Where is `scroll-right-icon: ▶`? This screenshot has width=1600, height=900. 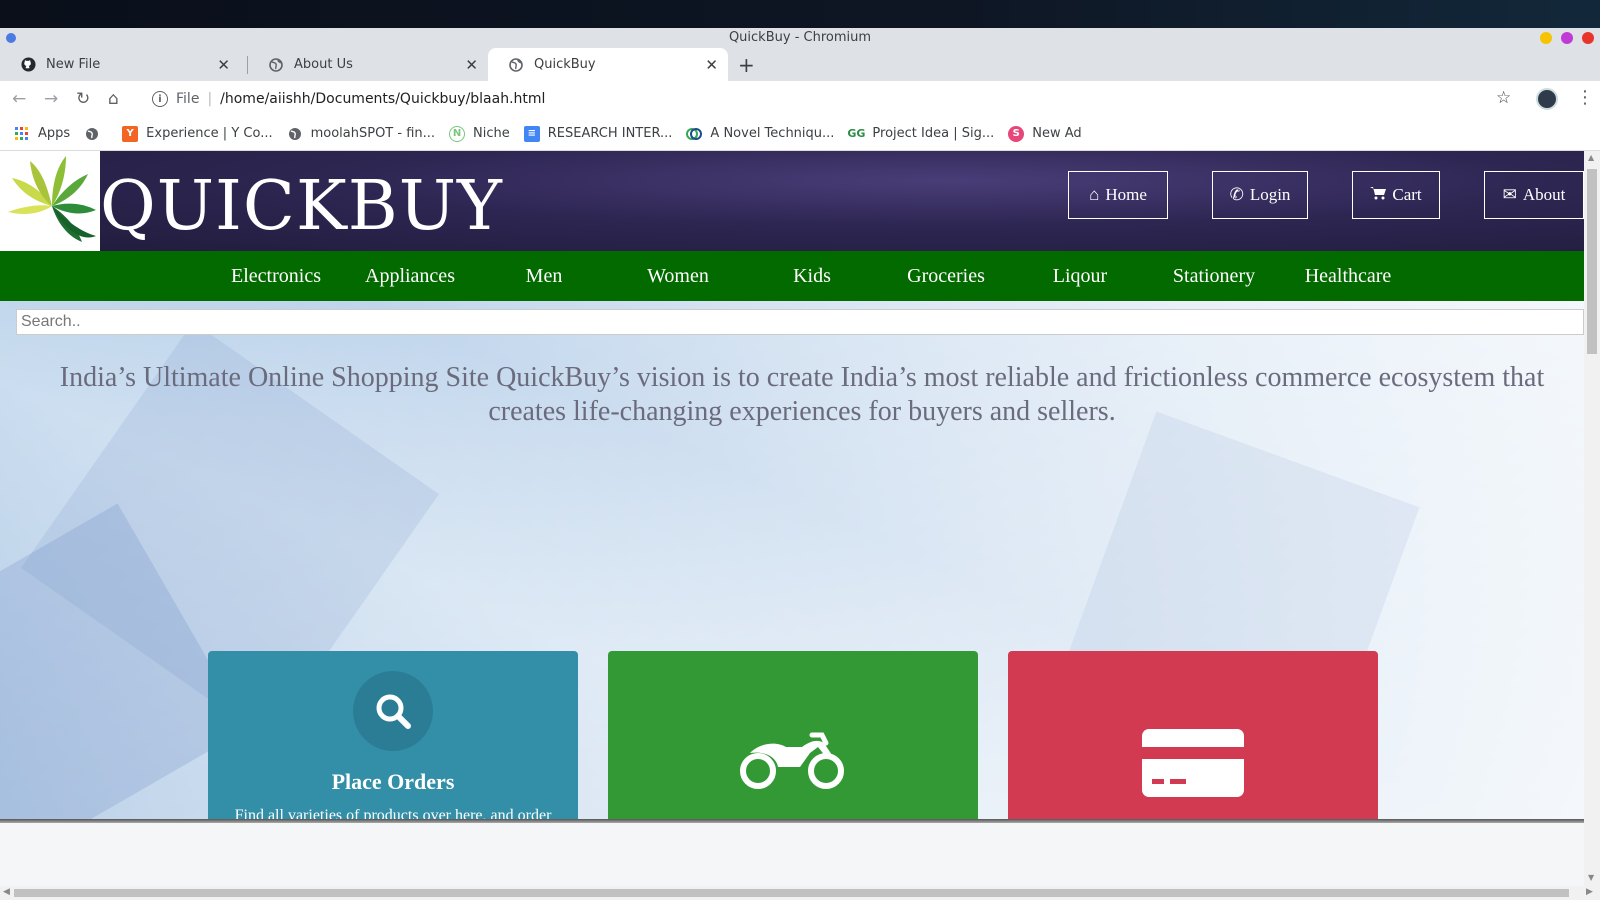
scroll-right-icon: ▶ is located at coordinates (1589, 892).